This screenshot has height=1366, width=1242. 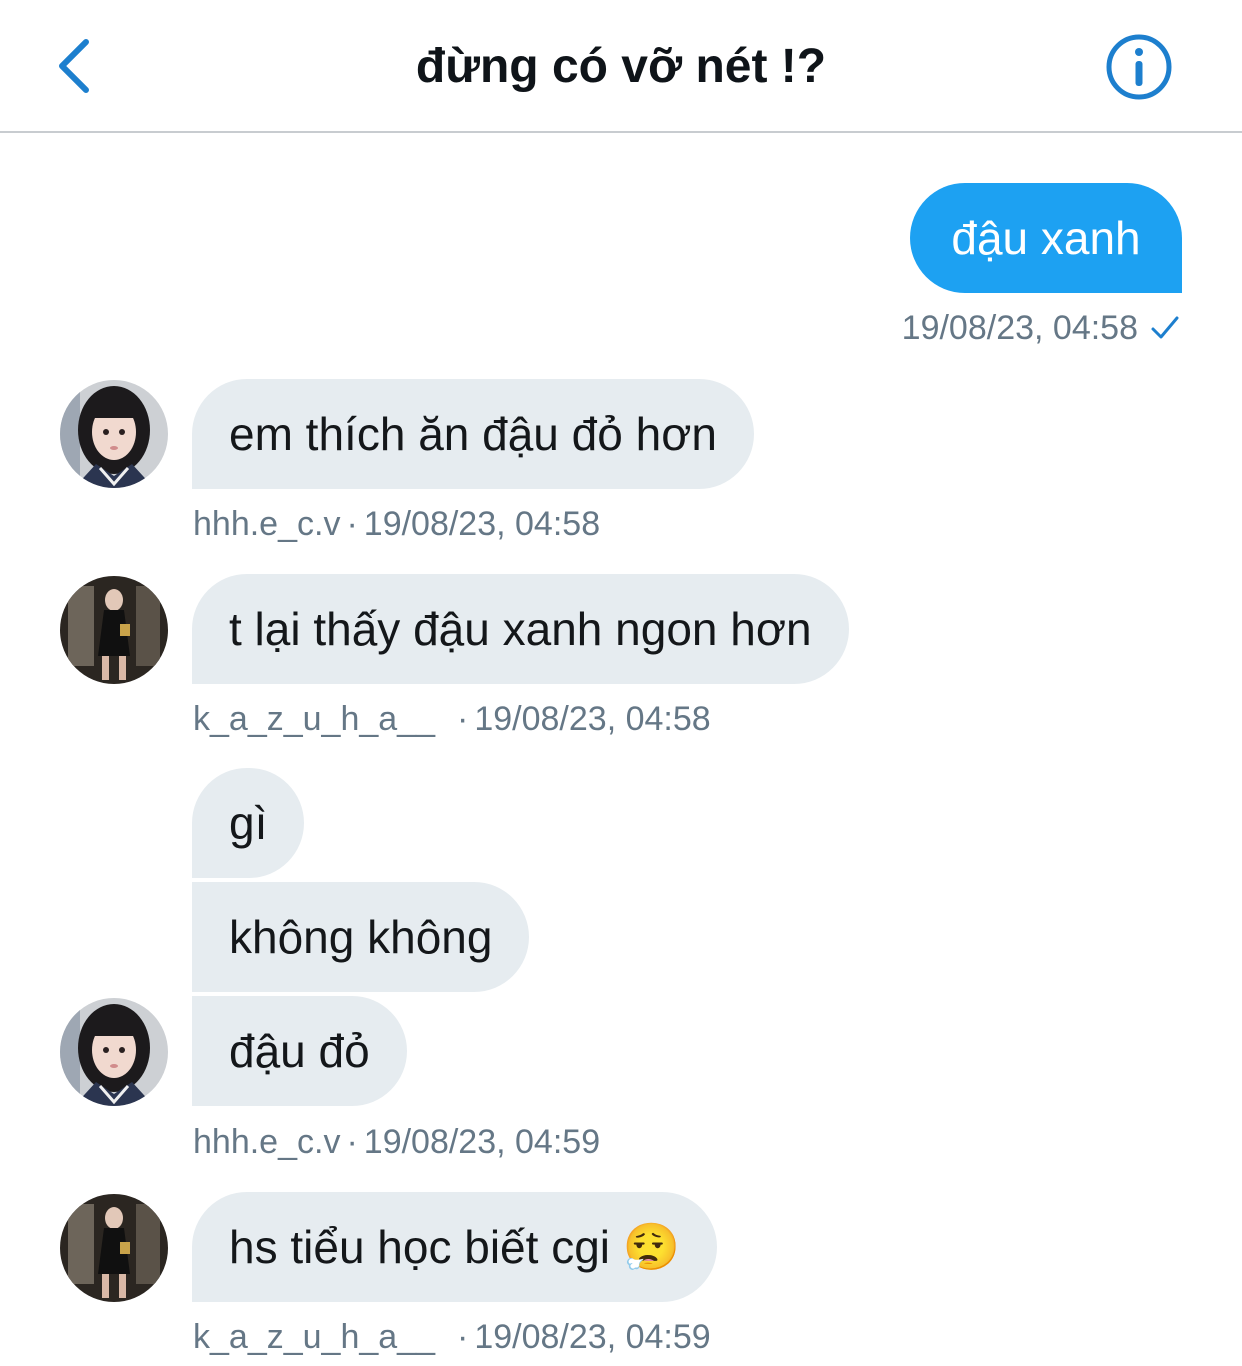 What do you see at coordinates (455, 1247) in the screenshot?
I see `incoming-message-bubble: hs tiểu học biết cgi 😮‍💨` at bounding box center [455, 1247].